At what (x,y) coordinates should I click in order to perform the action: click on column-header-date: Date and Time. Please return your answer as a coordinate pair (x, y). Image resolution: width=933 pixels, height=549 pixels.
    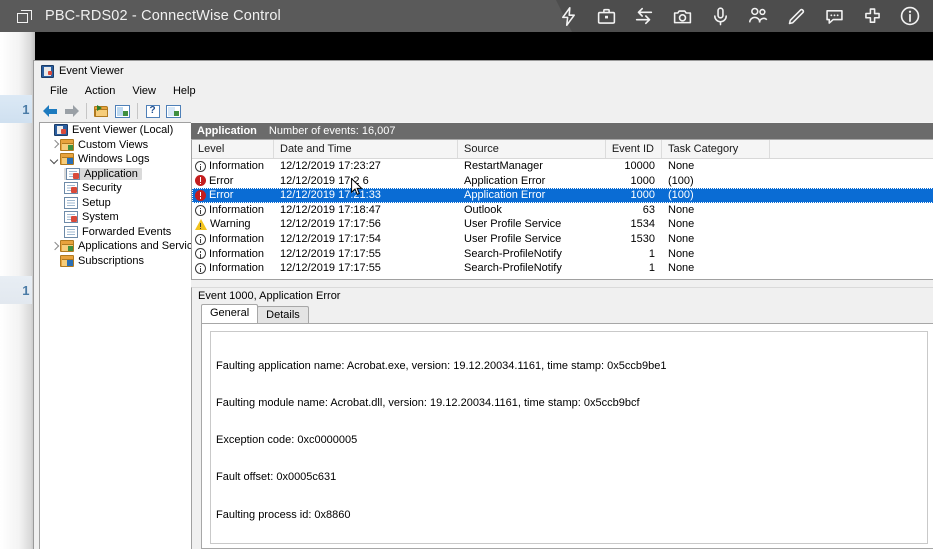
    Looking at the image, I should click on (366, 149).